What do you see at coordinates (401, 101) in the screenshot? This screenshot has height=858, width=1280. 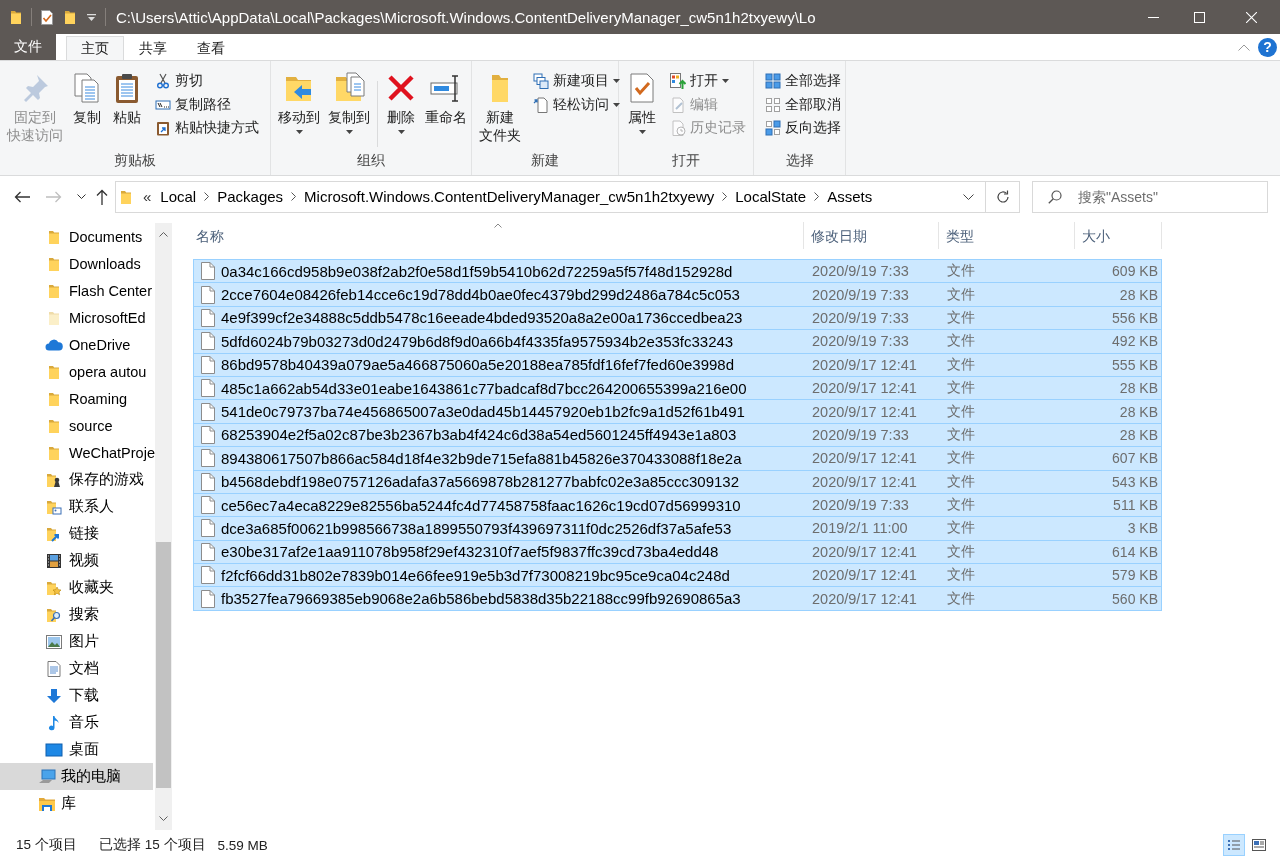 I see `ribbon-button: 删除` at bounding box center [401, 101].